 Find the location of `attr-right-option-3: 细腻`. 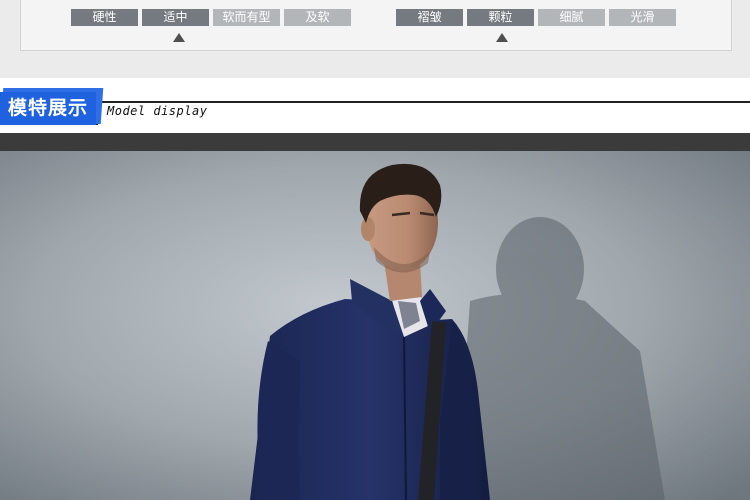

attr-right-option-3: 细腻 is located at coordinates (571, 17).